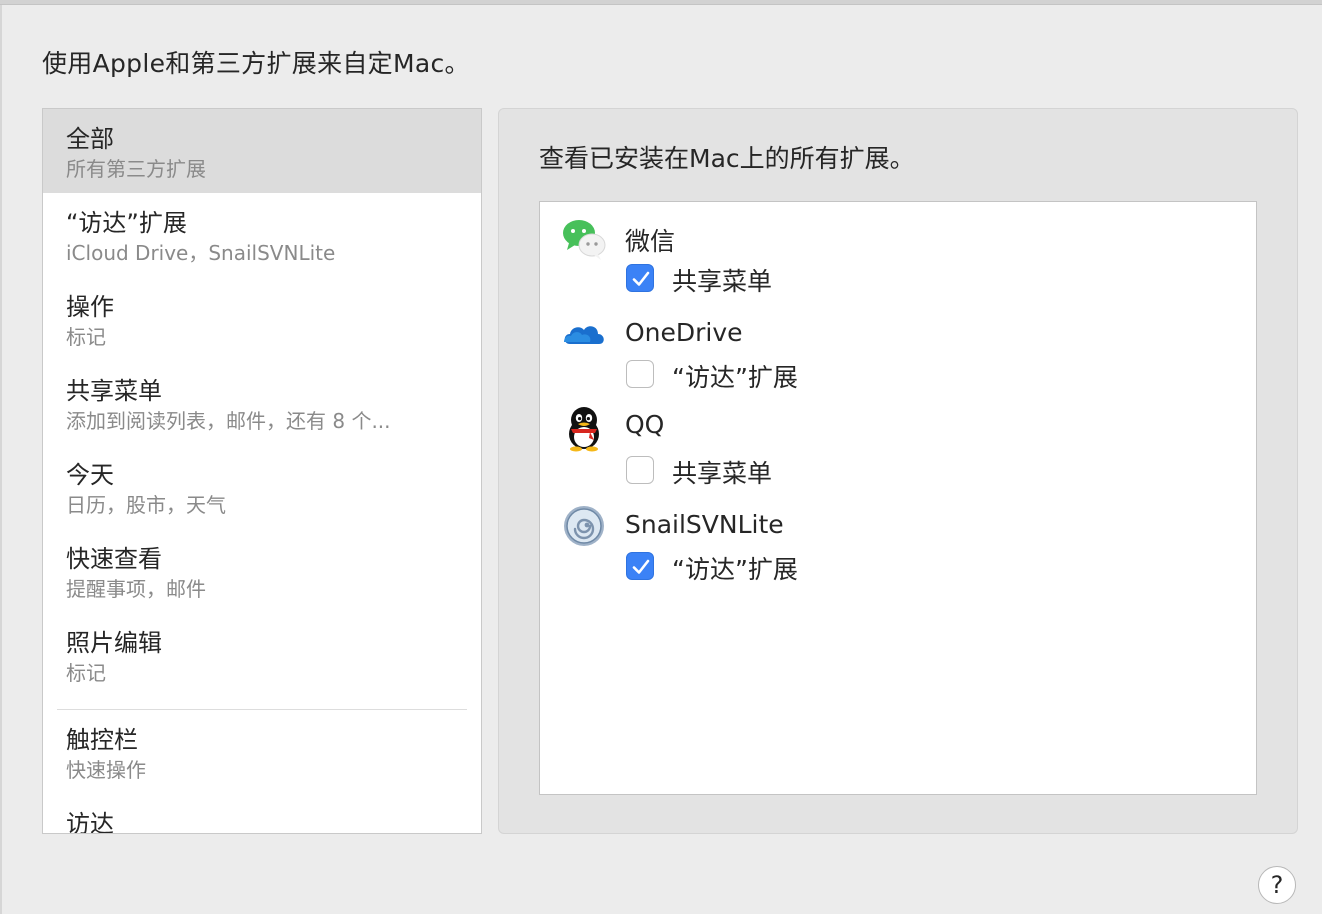 This screenshot has width=1322, height=914. I want to click on help-button: ?, so click(1277, 885).